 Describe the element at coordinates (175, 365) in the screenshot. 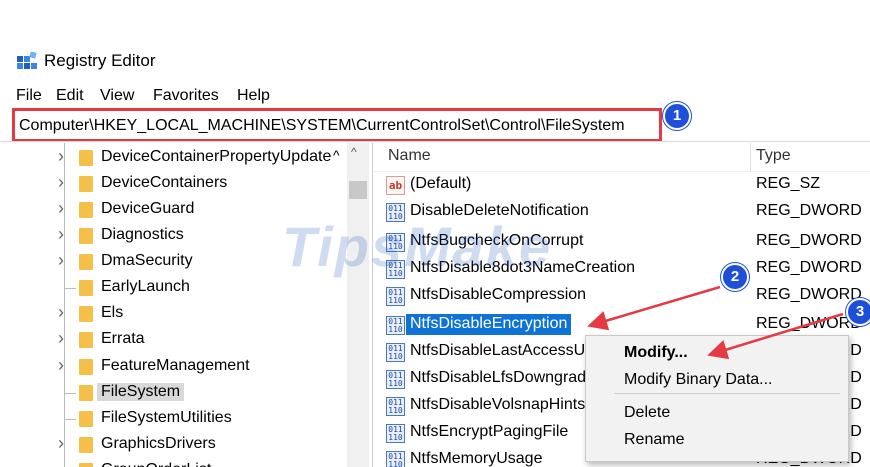

I see `tree-item-label: FeatureManagement` at that location.